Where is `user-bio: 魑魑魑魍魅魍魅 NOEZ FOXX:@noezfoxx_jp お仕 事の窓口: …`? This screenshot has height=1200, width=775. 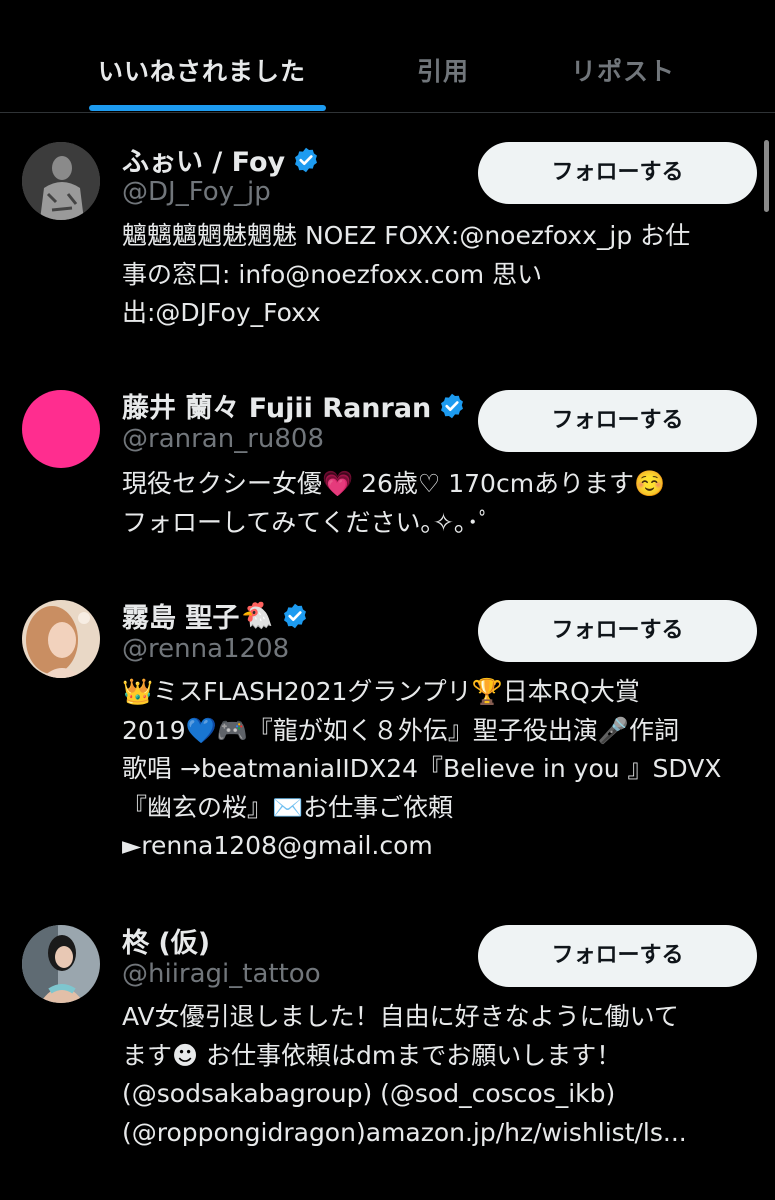 user-bio: 魑魑魑魍魅魍魅 NOEZ FOXX:@noezfoxx_jp お仕 事の窓口: … is located at coordinates (406, 274).